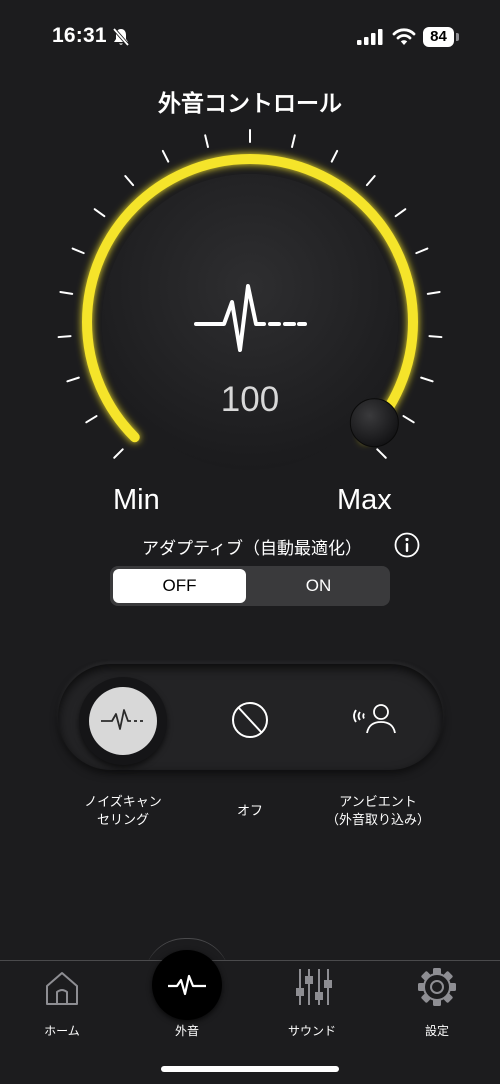 This screenshot has width=500, height=1084. Describe the element at coordinates (187, 1030) in the screenshot. I see `tab-label-outside-sound: 外音` at that location.